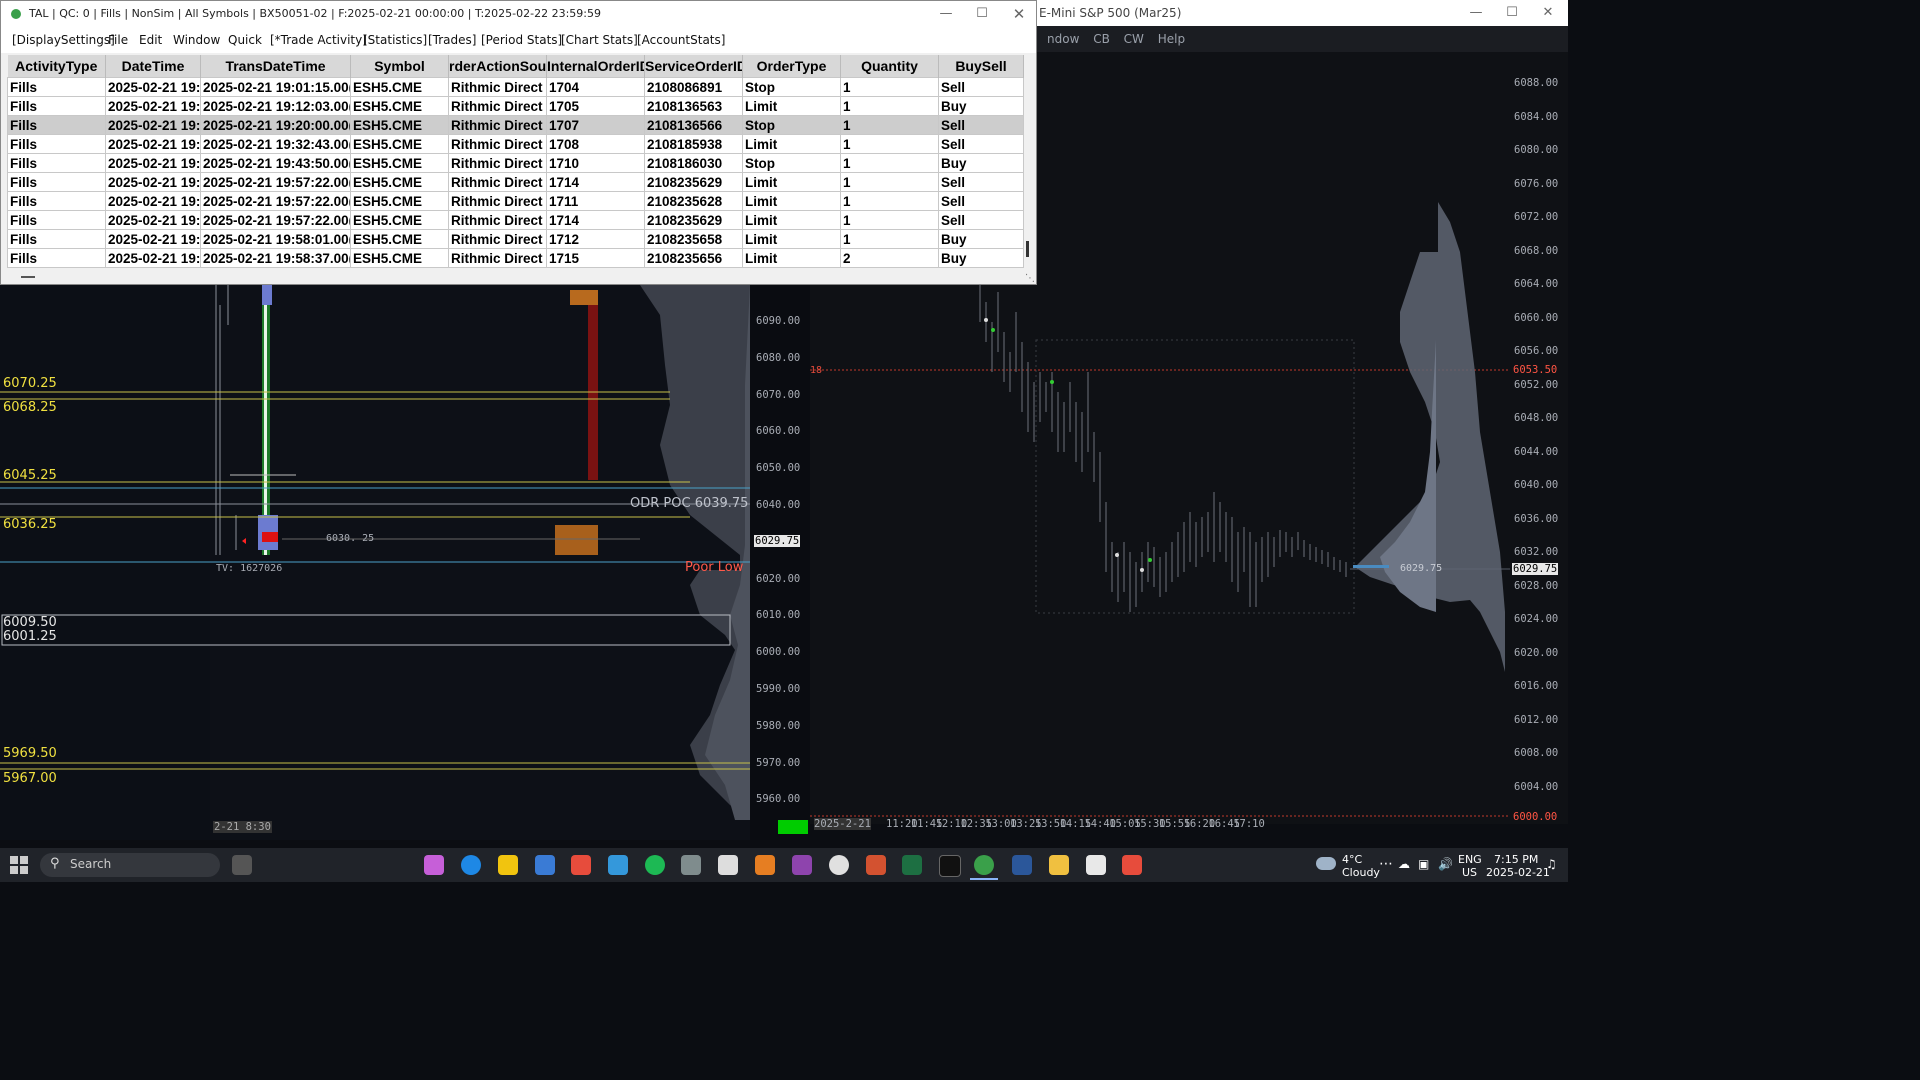  Describe the element at coordinates (1551, 864) in the screenshot. I see `notification-bell-icon: ♫` at that location.